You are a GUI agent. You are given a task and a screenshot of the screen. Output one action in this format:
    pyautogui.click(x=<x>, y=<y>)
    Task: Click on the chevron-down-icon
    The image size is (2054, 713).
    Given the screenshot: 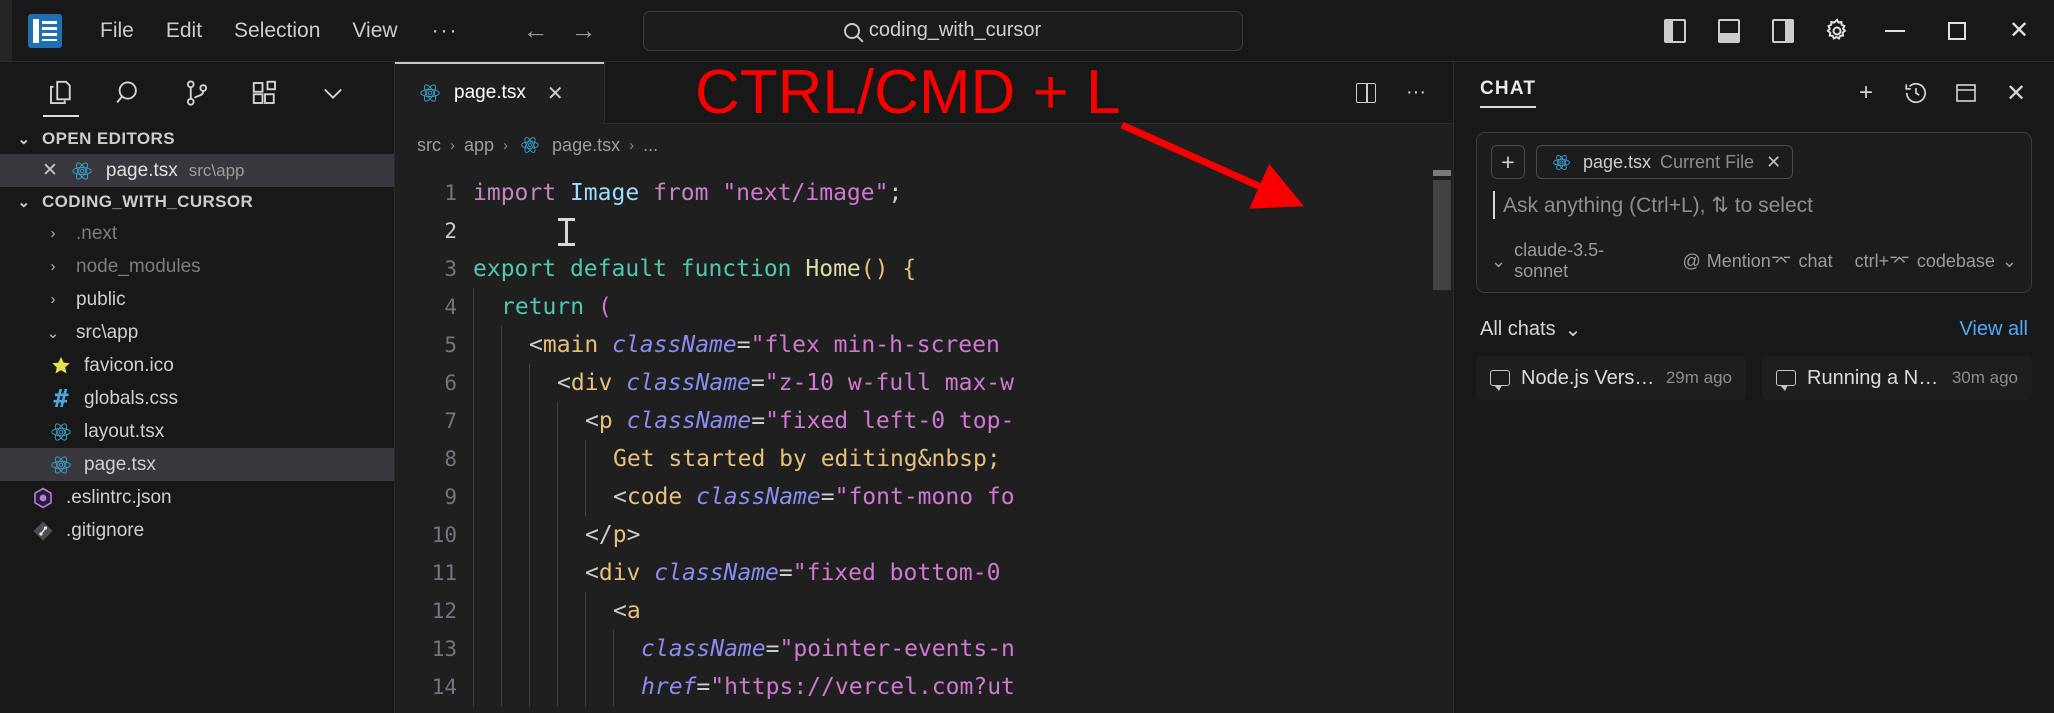 What is the action you would take?
    pyautogui.click(x=333, y=93)
    